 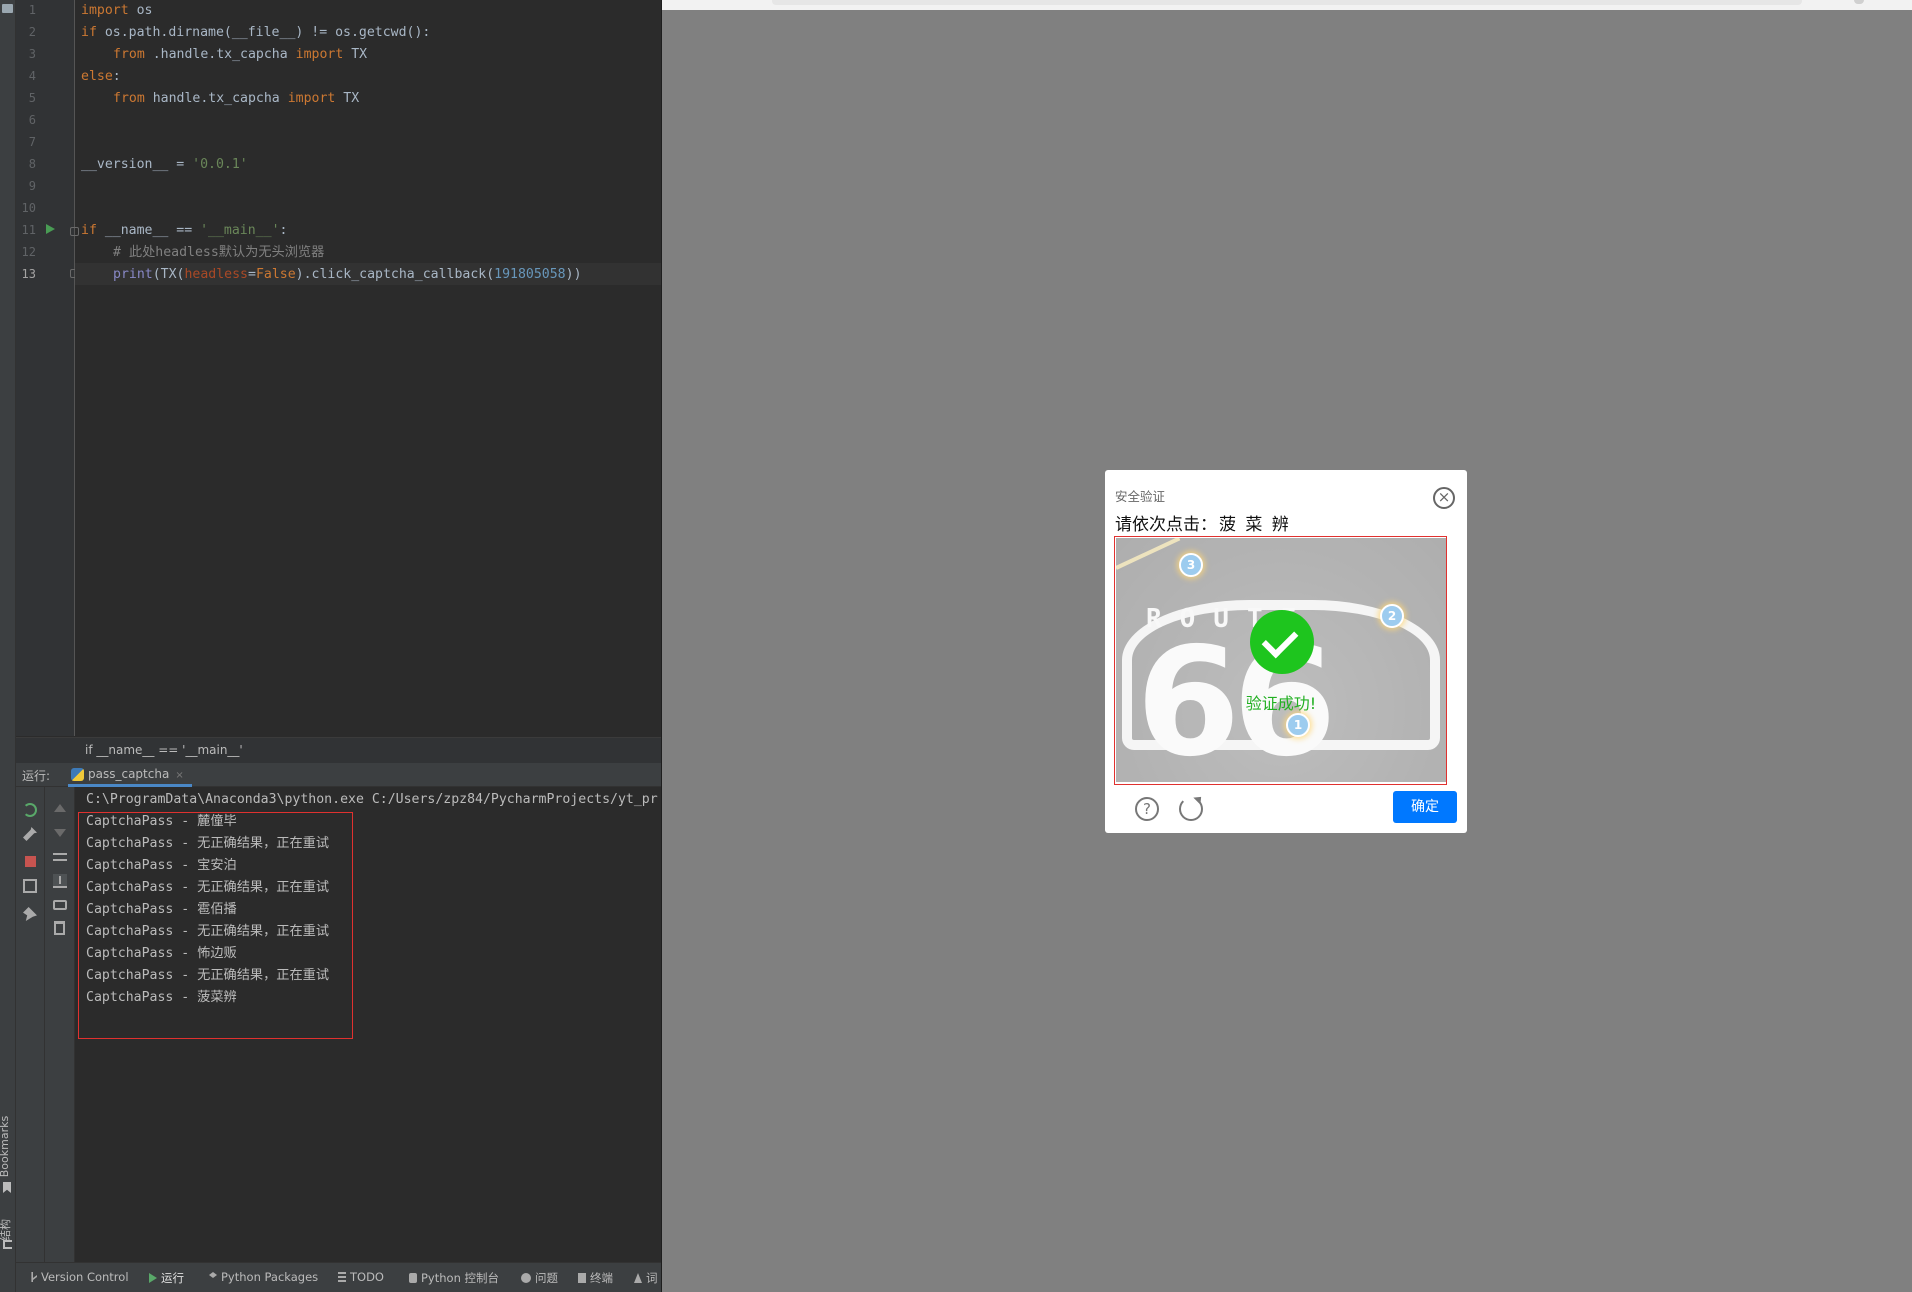 What do you see at coordinates (166, 1278) in the screenshot?
I see `run-tab-bottom: 运行` at bounding box center [166, 1278].